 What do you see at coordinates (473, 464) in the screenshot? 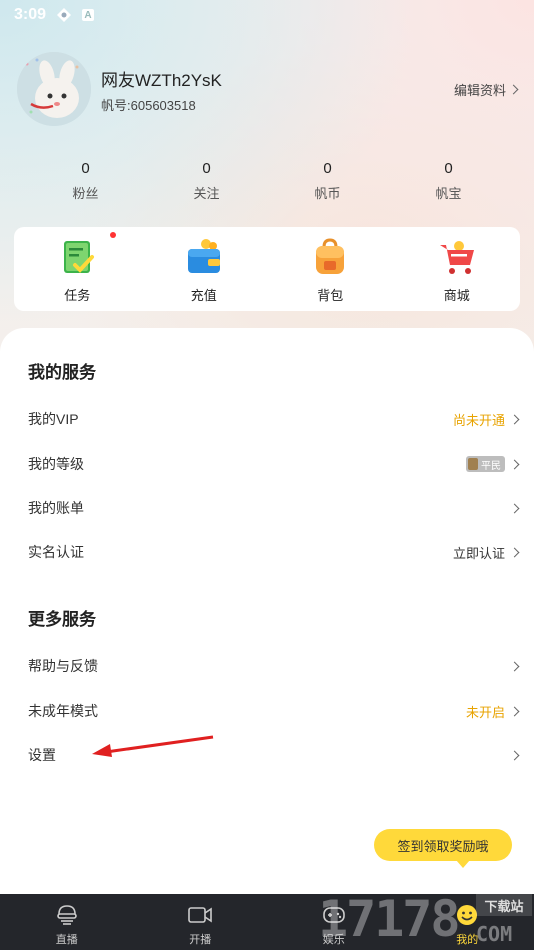
I see `level-icon` at bounding box center [473, 464].